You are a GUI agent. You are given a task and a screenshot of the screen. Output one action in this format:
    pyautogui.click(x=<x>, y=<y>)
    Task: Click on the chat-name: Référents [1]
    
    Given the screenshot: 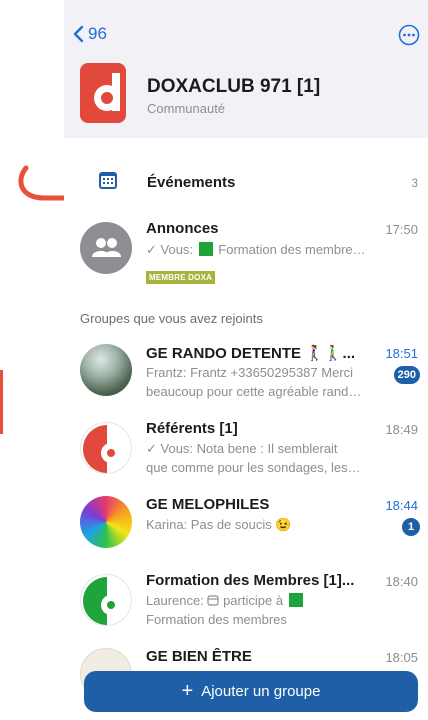 What is the action you would take?
    pyautogui.click(x=192, y=428)
    